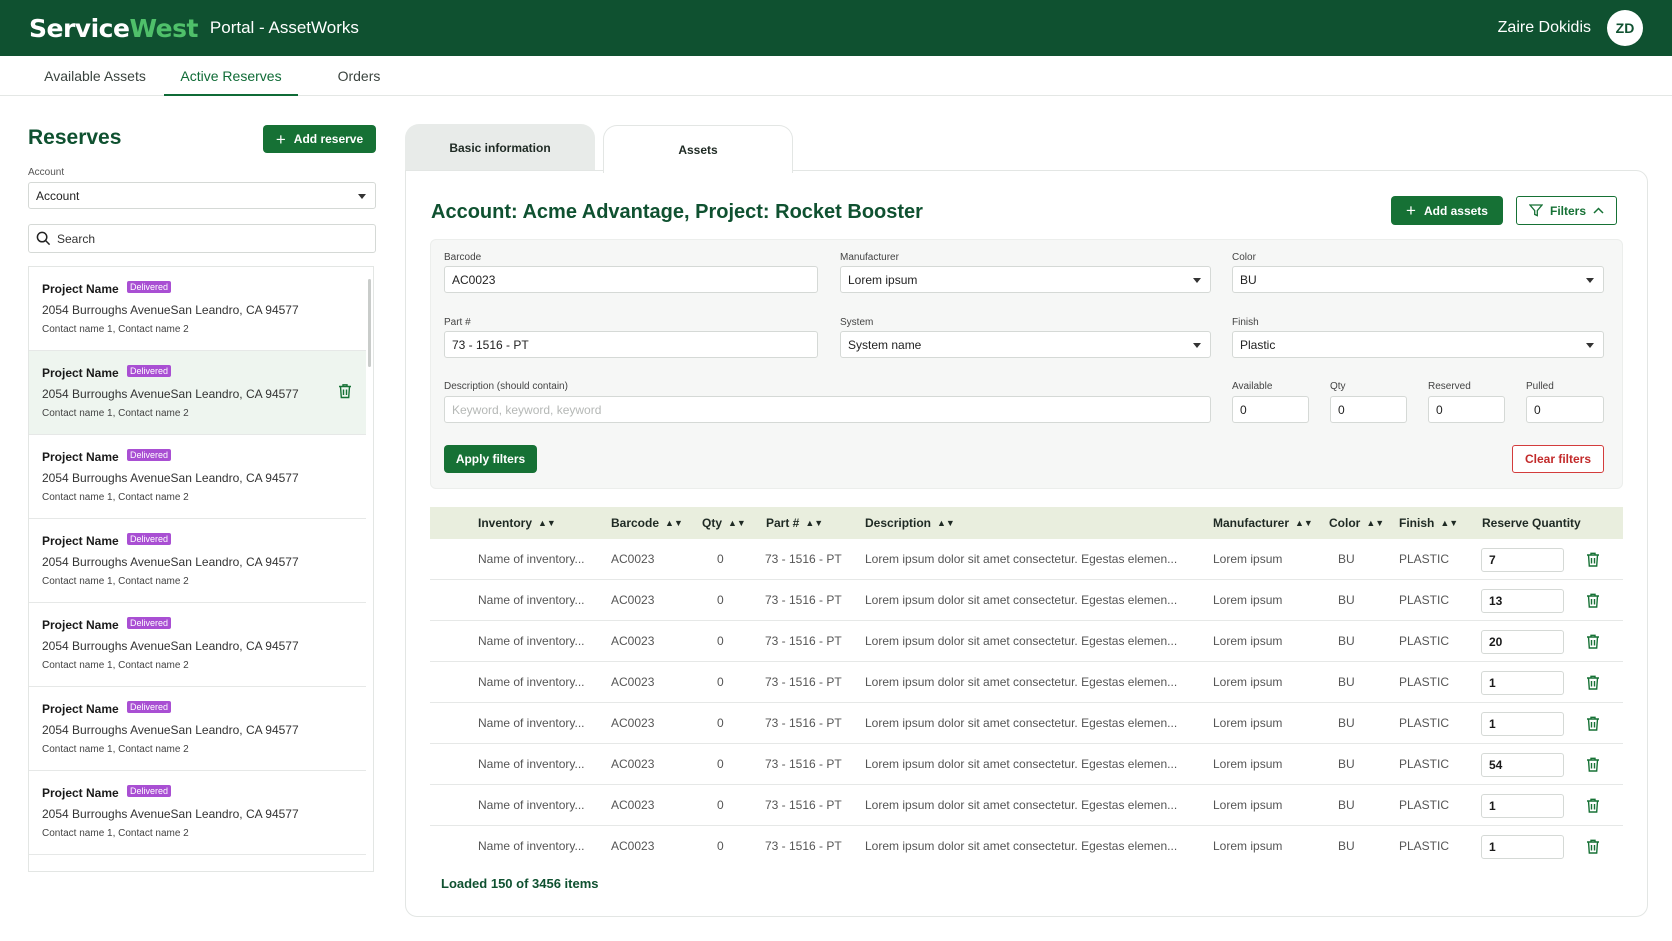 Image resolution: width=1672 pixels, height=941 pixels. What do you see at coordinates (490, 459) in the screenshot?
I see `apply-filters-button: Apply filters` at bounding box center [490, 459].